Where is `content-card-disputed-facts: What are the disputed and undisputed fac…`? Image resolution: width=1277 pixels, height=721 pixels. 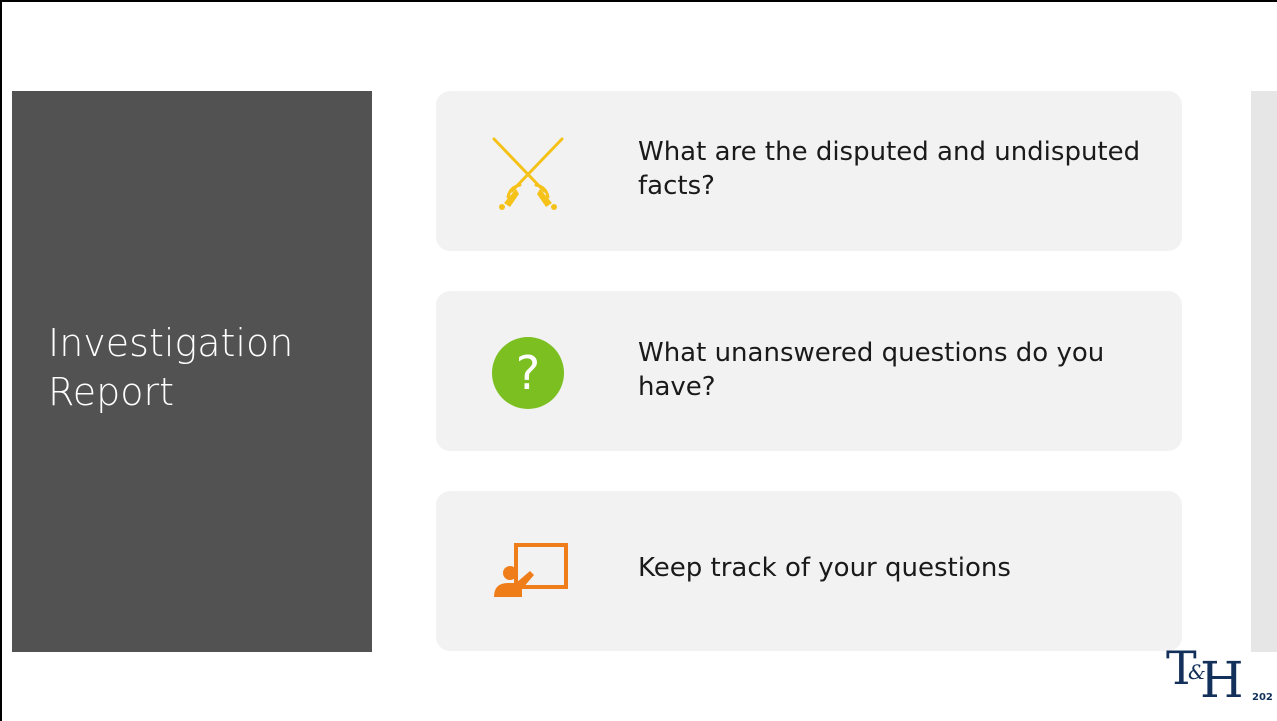 content-card-disputed-facts: What are the disputed and undisputed fac… is located at coordinates (809, 171).